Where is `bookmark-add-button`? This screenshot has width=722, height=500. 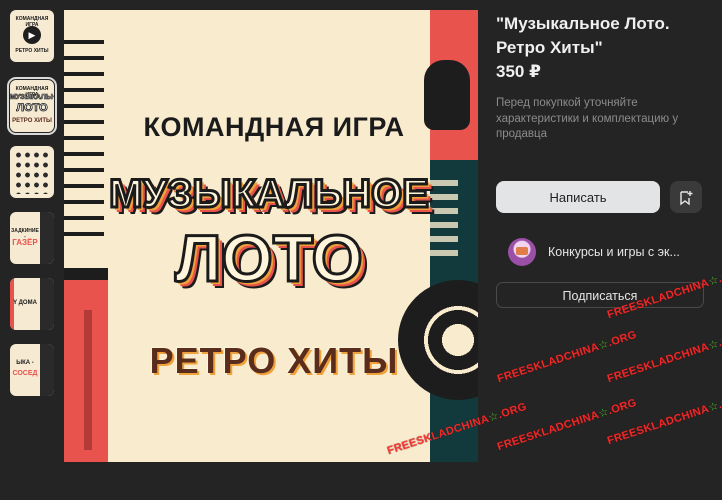 bookmark-add-button is located at coordinates (686, 197).